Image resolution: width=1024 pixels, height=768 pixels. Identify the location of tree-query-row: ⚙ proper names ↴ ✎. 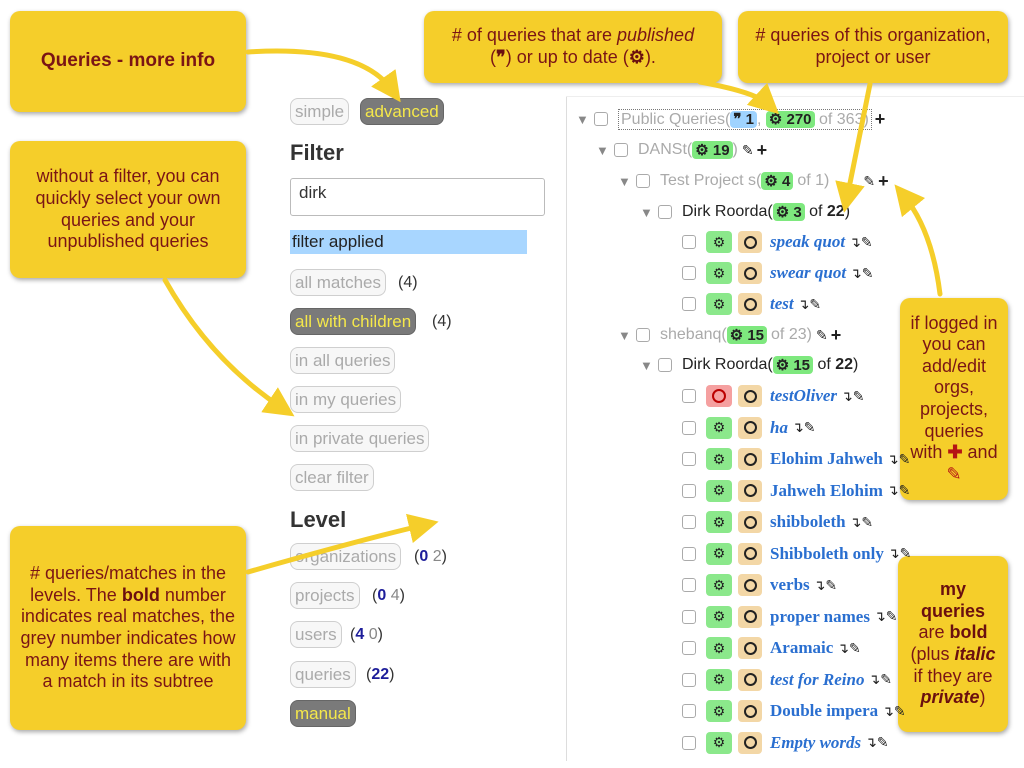
(789, 617).